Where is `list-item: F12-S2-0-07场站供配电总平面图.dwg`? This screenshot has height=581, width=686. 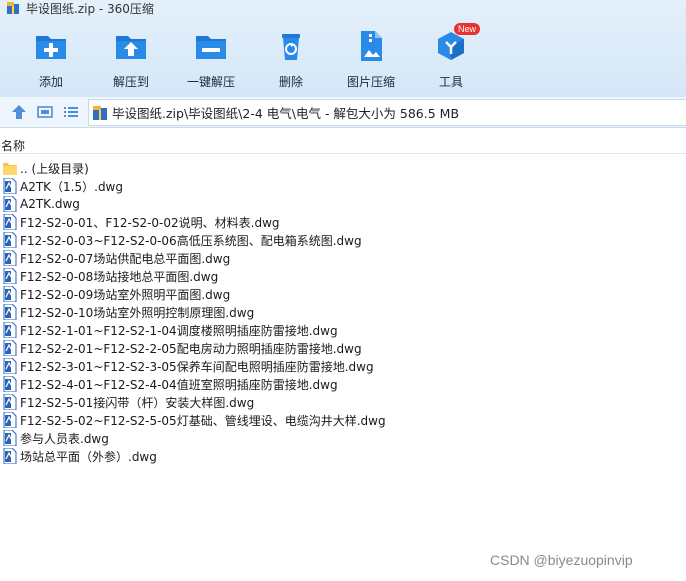 list-item: F12-S2-0-07场站供配电总平面图.dwg is located at coordinates (343, 258).